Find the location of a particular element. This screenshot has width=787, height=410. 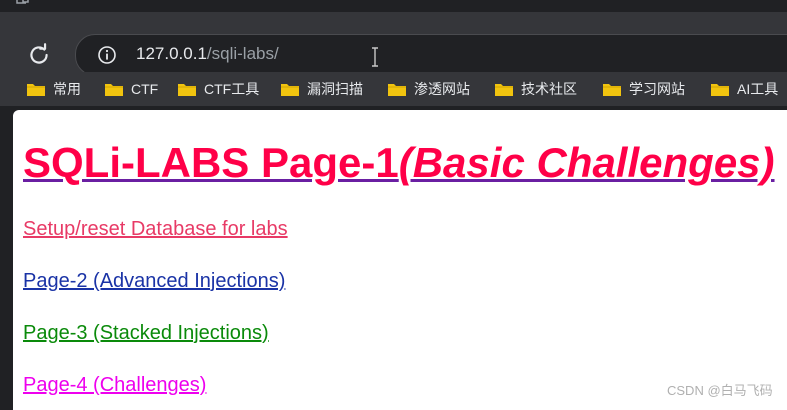

window-icon is located at coordinates (22, 2).